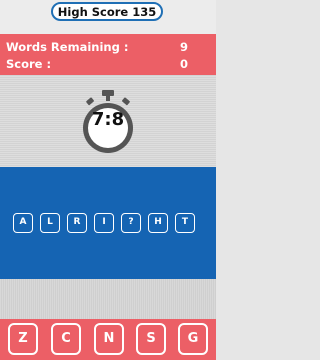 This screenshot has width=320, height=360. What do you see at coordinates (77, 223) in the screenshot?
I see `letter-tile: R` at bounding box center [77, 223].